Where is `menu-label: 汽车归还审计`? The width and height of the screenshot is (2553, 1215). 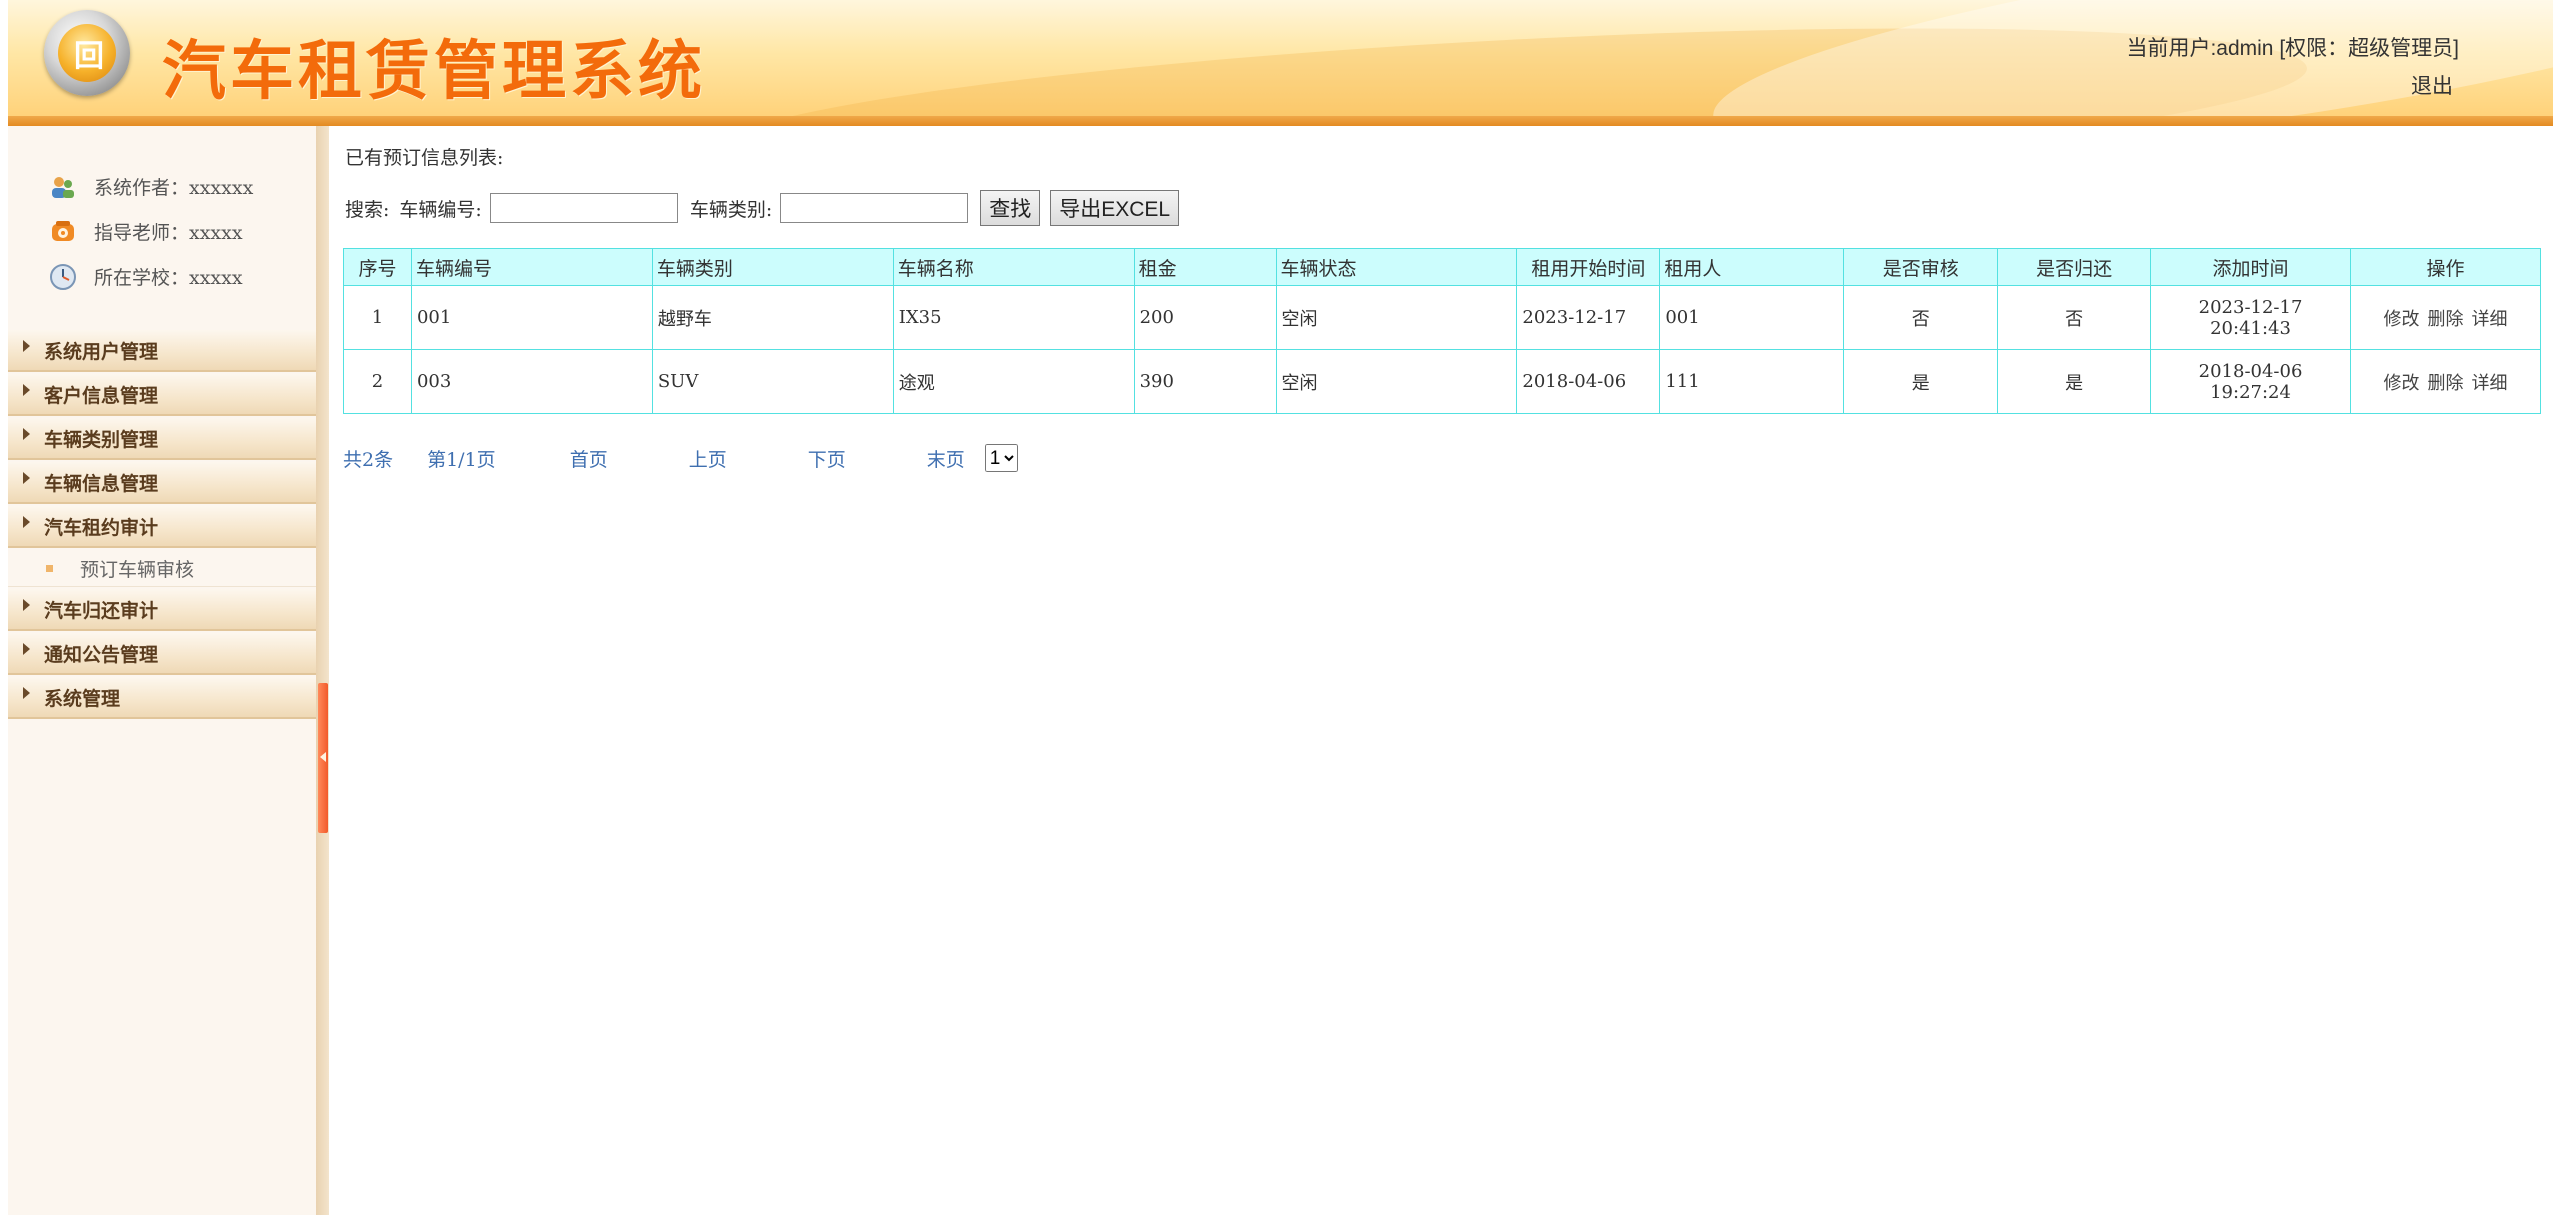 menu-label: 汽车归还审计 is located at coordinates (101, 610).